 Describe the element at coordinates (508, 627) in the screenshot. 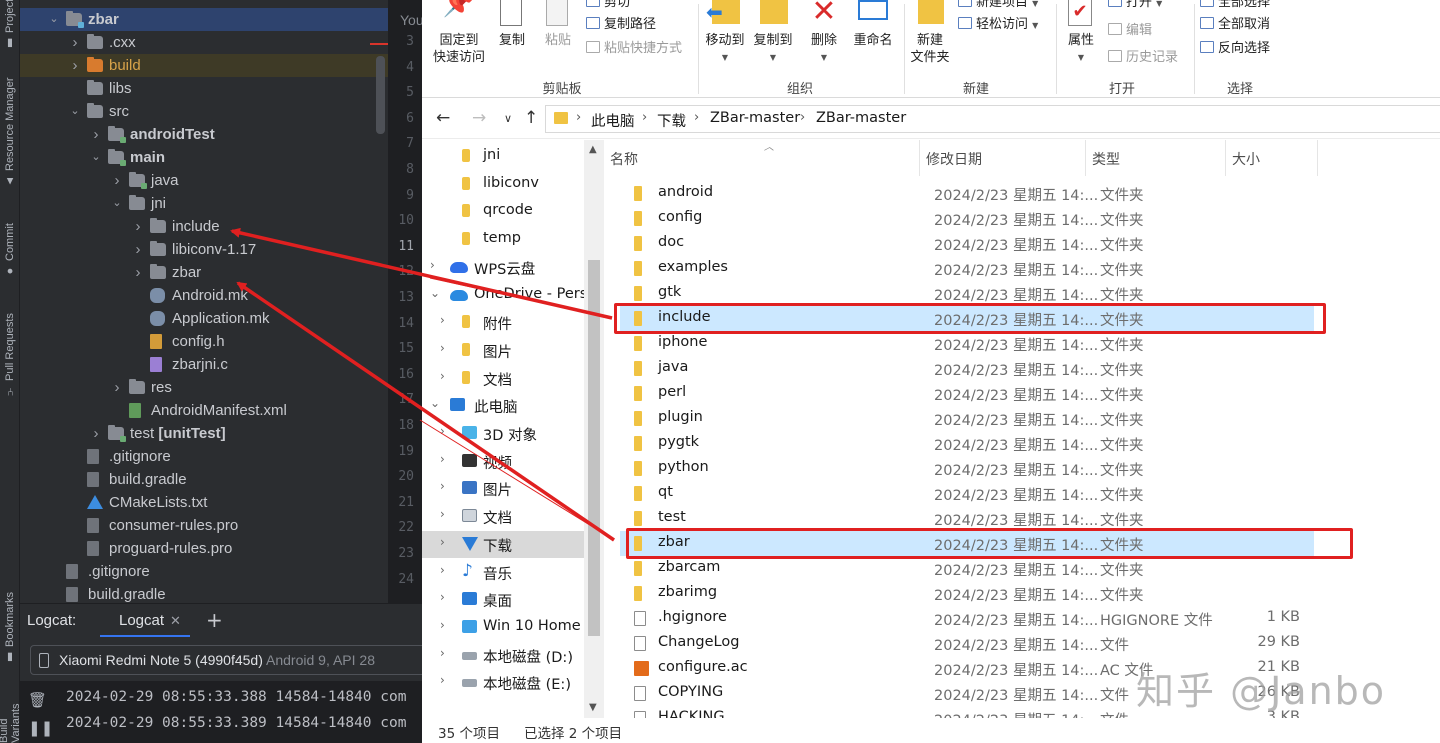

I see `nav-item: › Win 10 Home C` at that location.